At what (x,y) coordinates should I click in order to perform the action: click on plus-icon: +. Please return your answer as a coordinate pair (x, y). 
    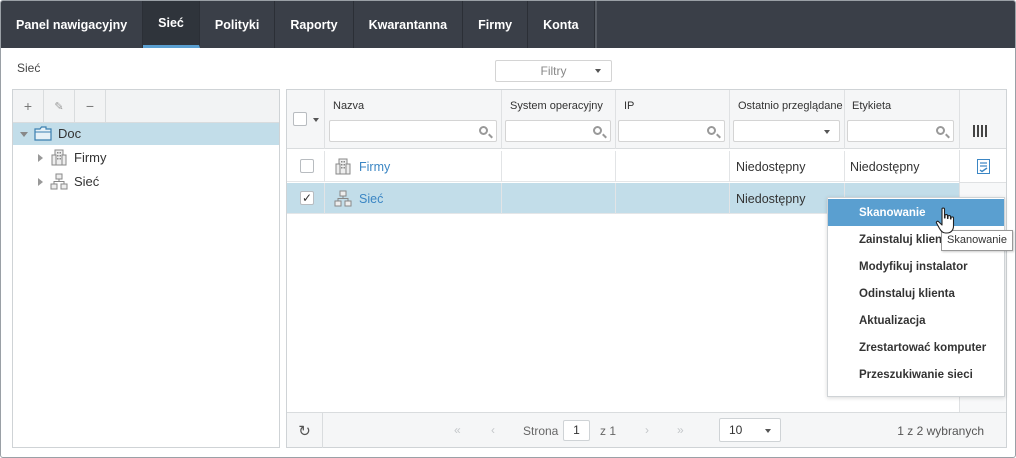
    Looking at the image, I should click on (28, 106).